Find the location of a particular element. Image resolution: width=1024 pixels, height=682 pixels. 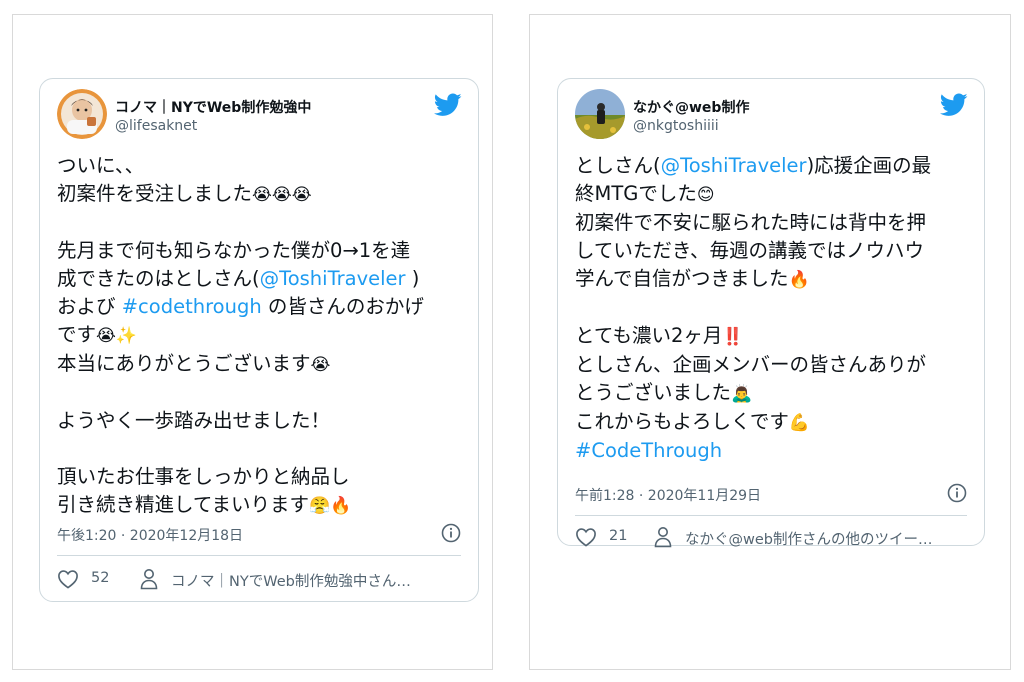

tweet-text-line: 終MTGでした😊 is located at coordinates (770, 194).